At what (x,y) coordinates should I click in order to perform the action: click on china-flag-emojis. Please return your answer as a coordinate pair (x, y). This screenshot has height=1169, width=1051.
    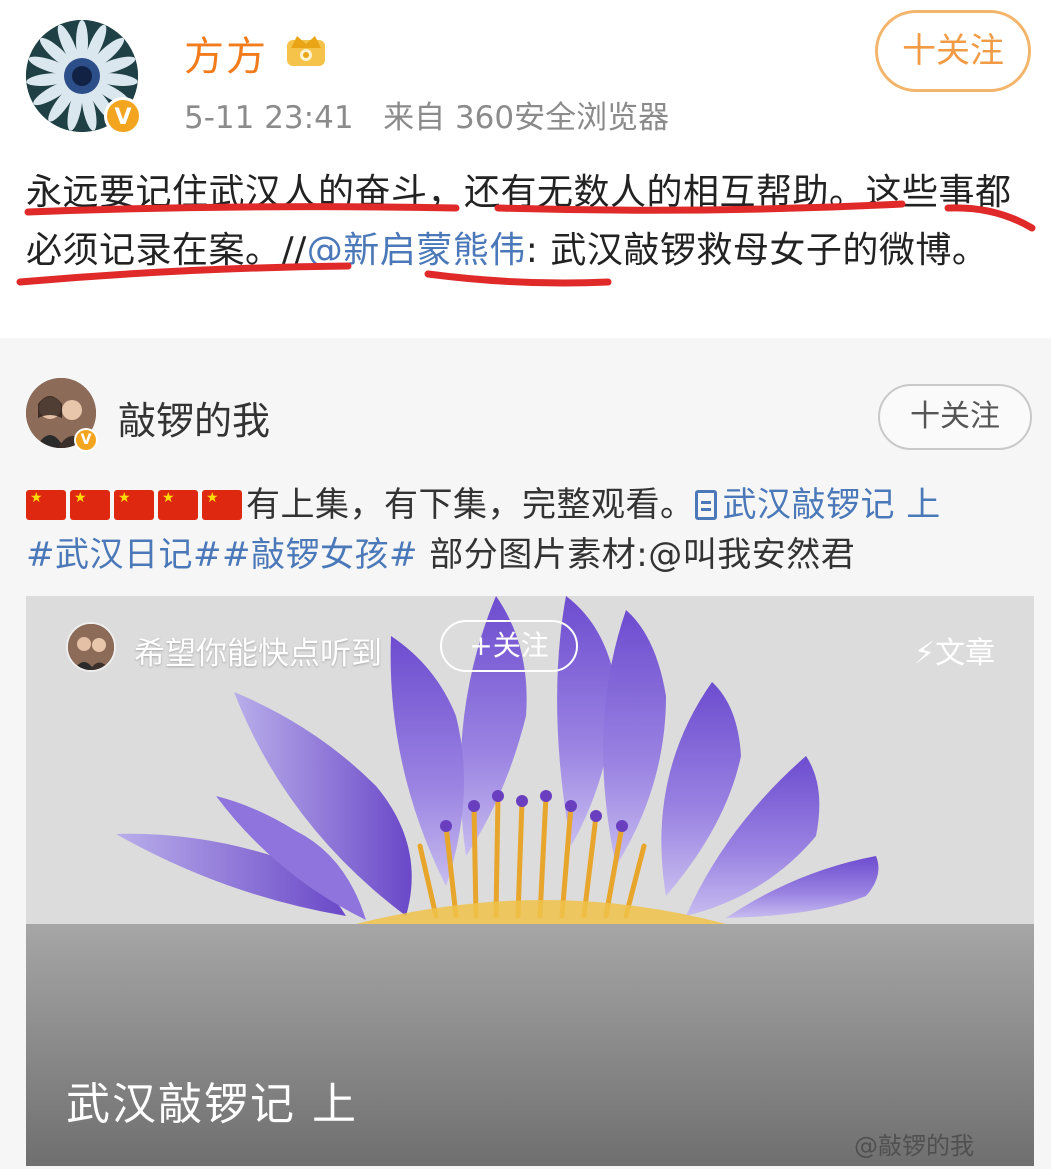
    Looking at the image, I should click on (136, 505).